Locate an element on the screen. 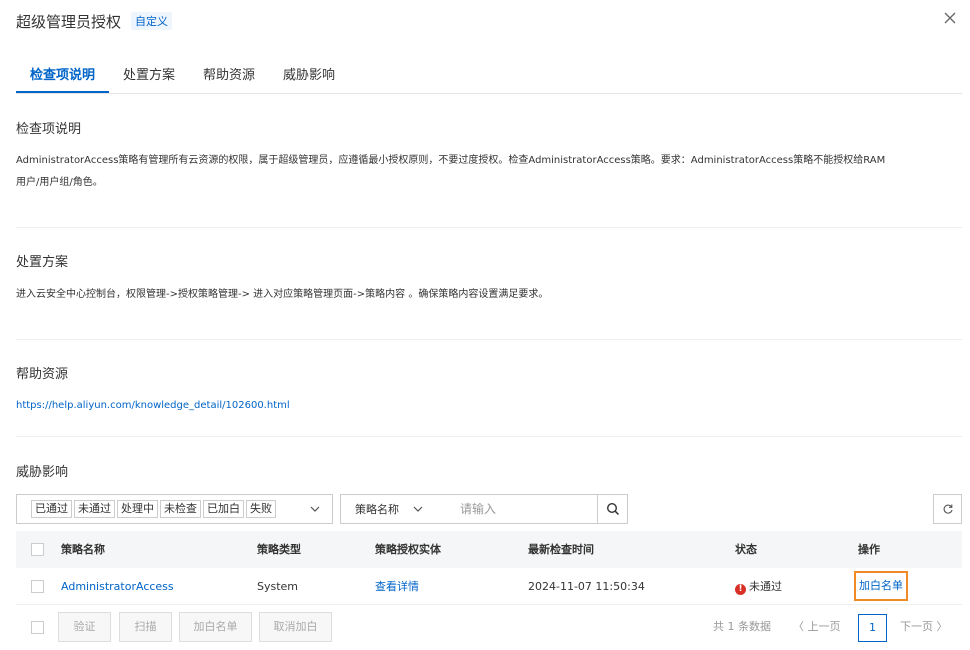  filter-passed-button: 已通过 is located at coordinates (51, 509).